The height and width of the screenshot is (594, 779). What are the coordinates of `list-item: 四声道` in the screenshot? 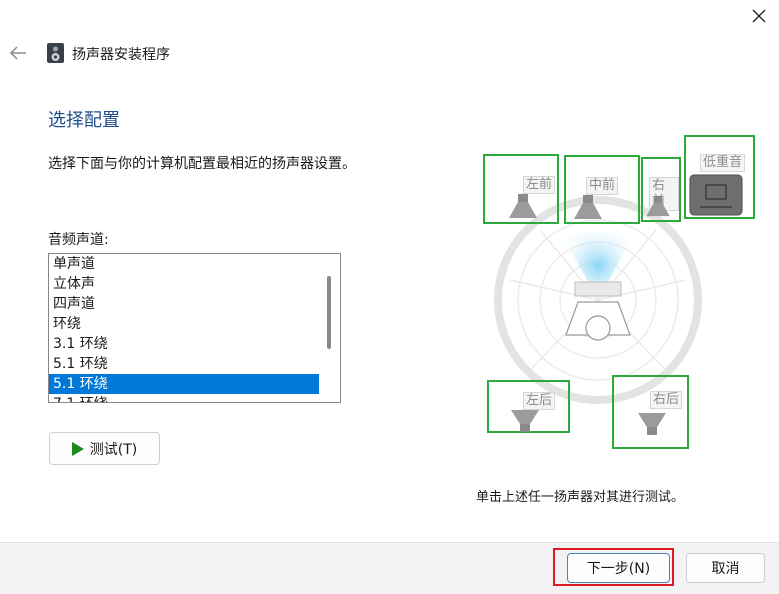 It's located at (184, 304).